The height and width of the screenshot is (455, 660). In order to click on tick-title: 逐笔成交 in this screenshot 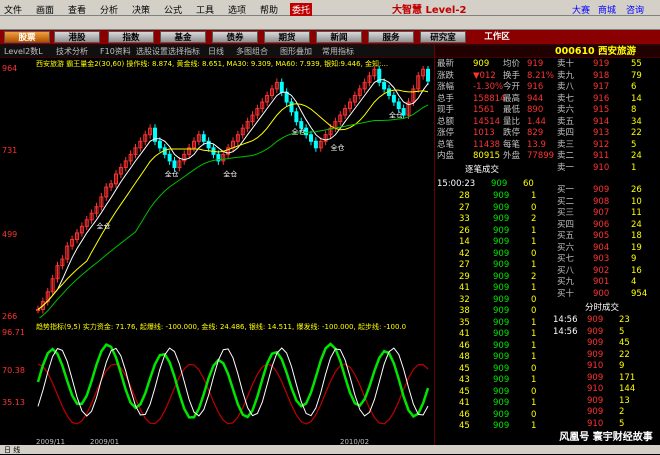, I will do `click(547, 170)`.